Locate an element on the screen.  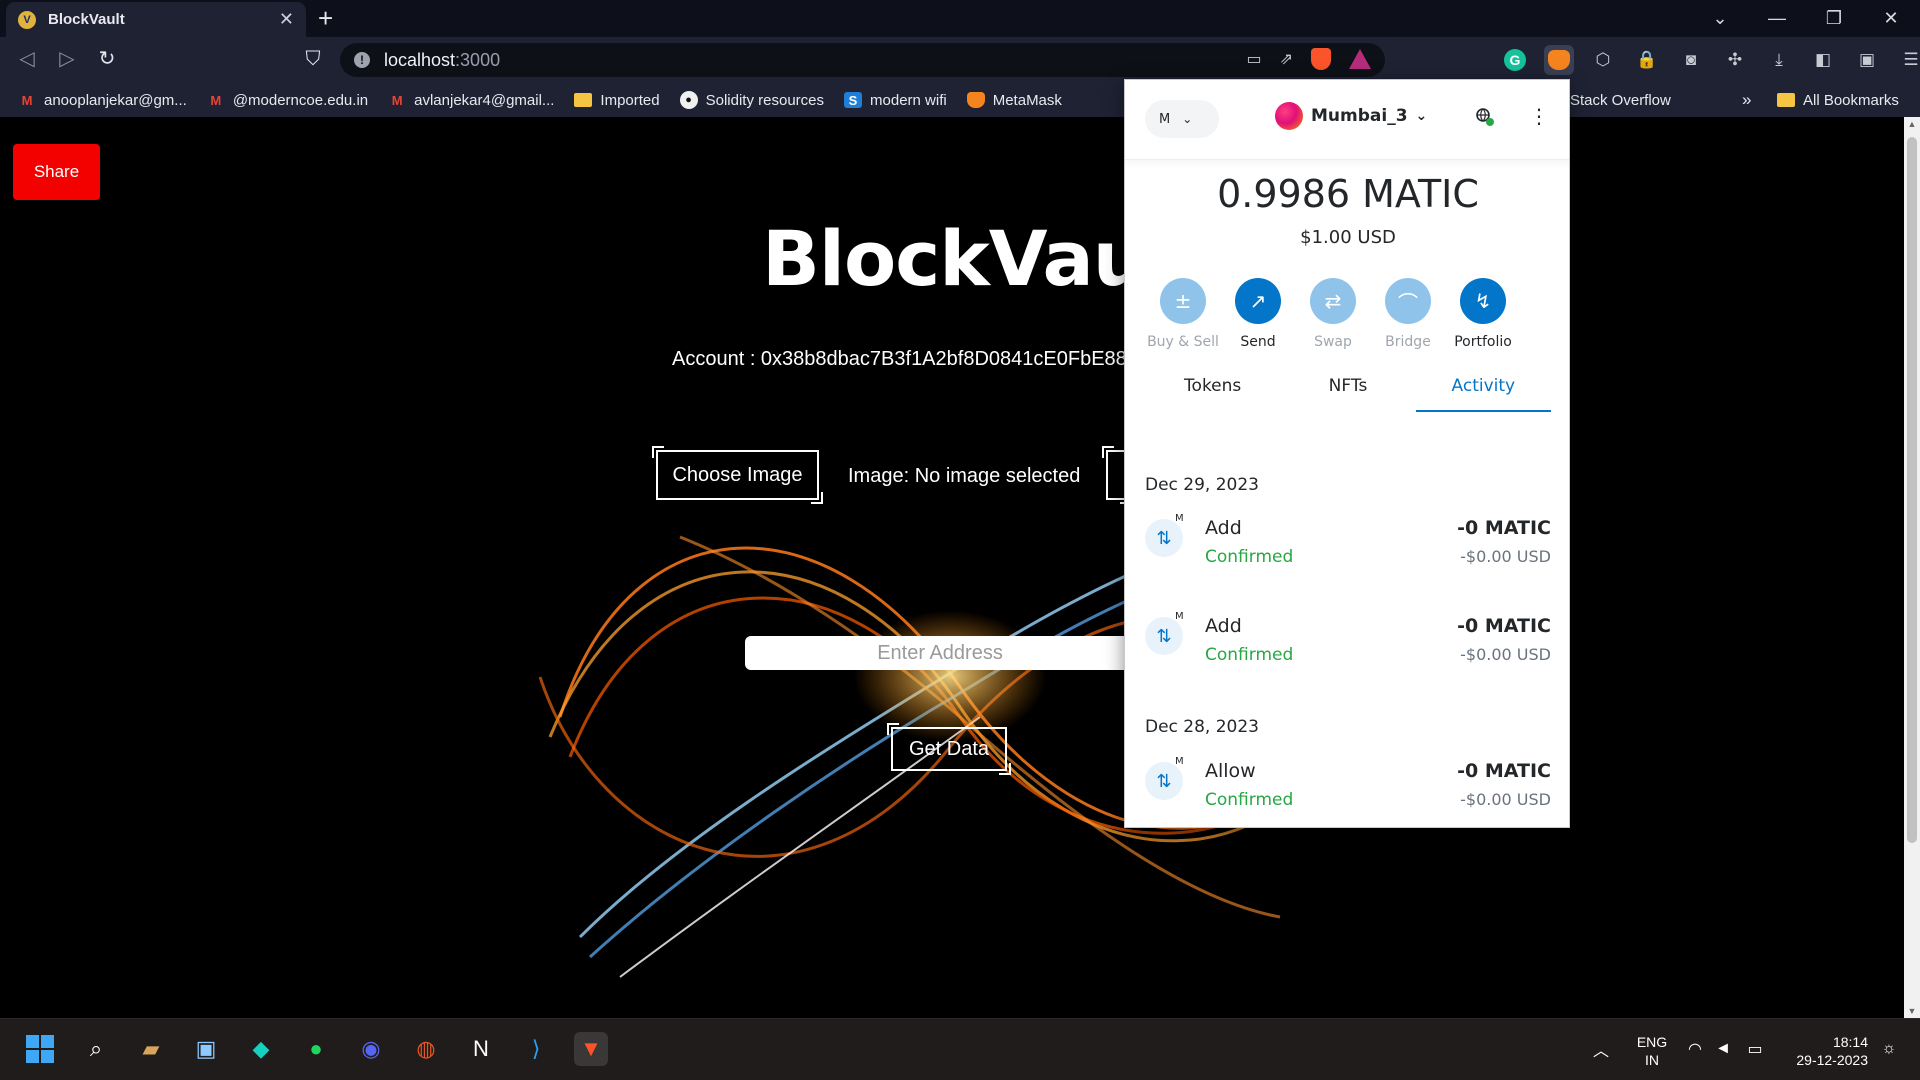
forward-button: ▷ is located at coordinates (67, 59).